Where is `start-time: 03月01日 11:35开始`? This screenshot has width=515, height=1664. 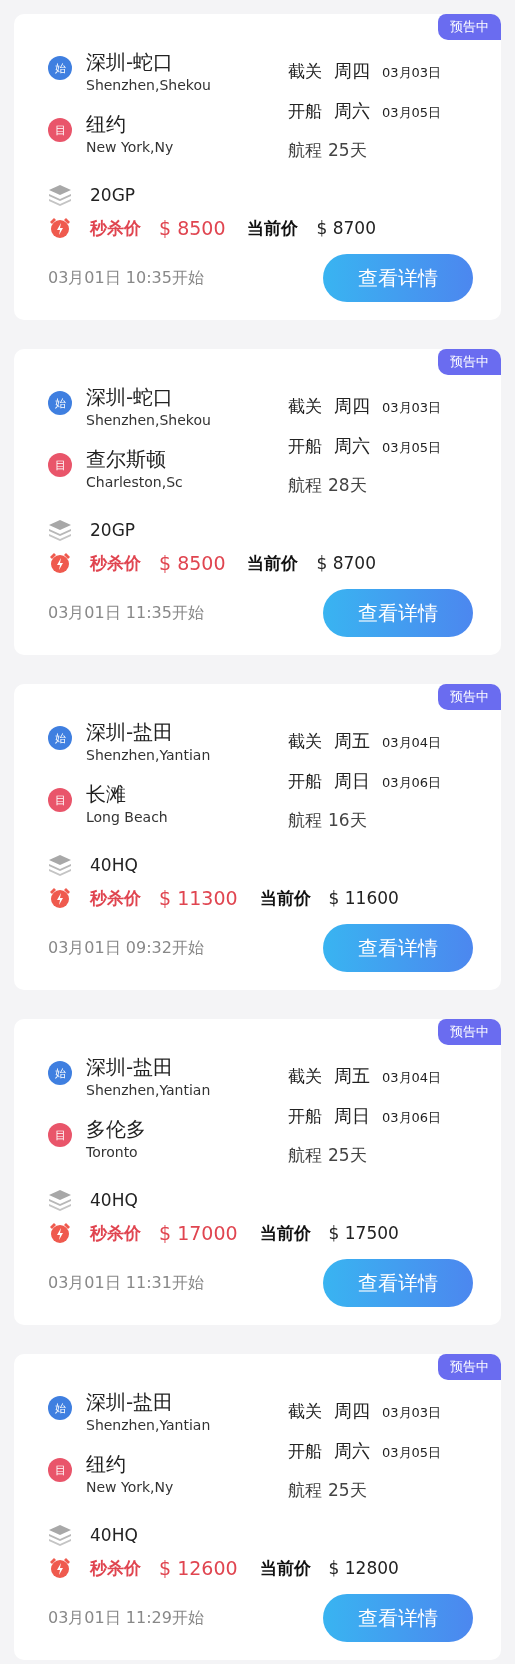 start-time: 03月01日 11:35开始 is located at coordinates (126, 613).